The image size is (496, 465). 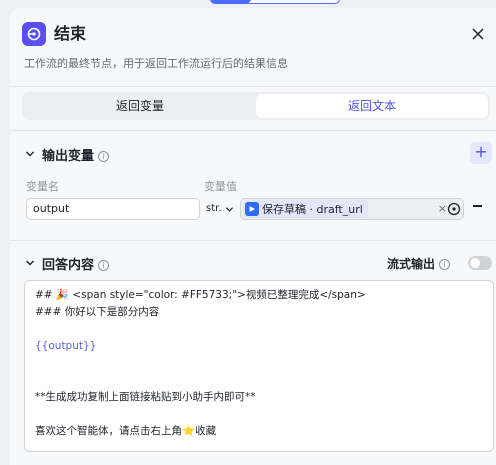 I want to click on streaming-output-toggle, so click(x=480, y=263).